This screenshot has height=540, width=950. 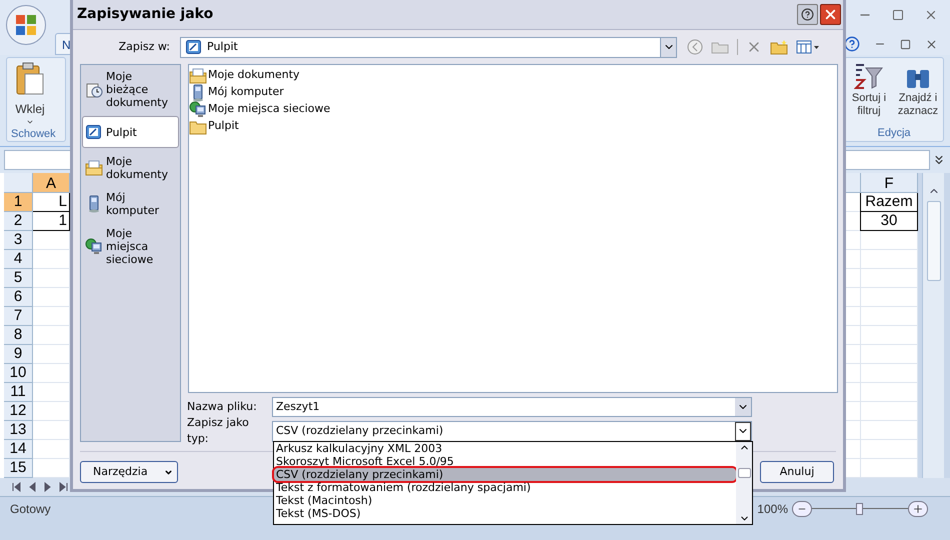 I want to click on row-header: 7, so click(x=18, y=316).